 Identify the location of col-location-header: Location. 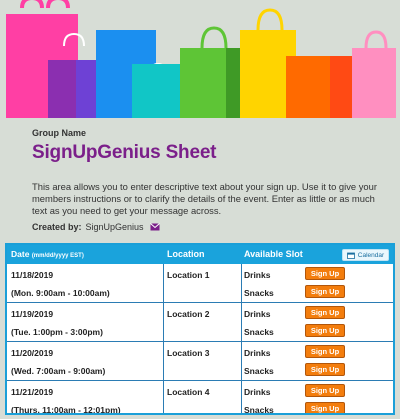
(186, 254).